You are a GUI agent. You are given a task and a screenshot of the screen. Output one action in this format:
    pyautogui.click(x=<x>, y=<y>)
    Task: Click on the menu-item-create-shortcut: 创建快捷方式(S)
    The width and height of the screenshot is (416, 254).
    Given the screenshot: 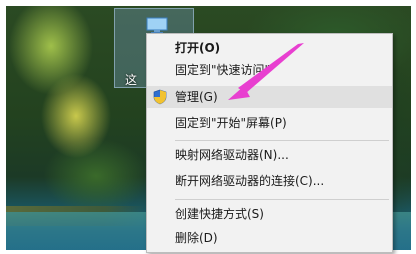 What is the action you would take?
    pyautogui.click(x=269, y=214)
    